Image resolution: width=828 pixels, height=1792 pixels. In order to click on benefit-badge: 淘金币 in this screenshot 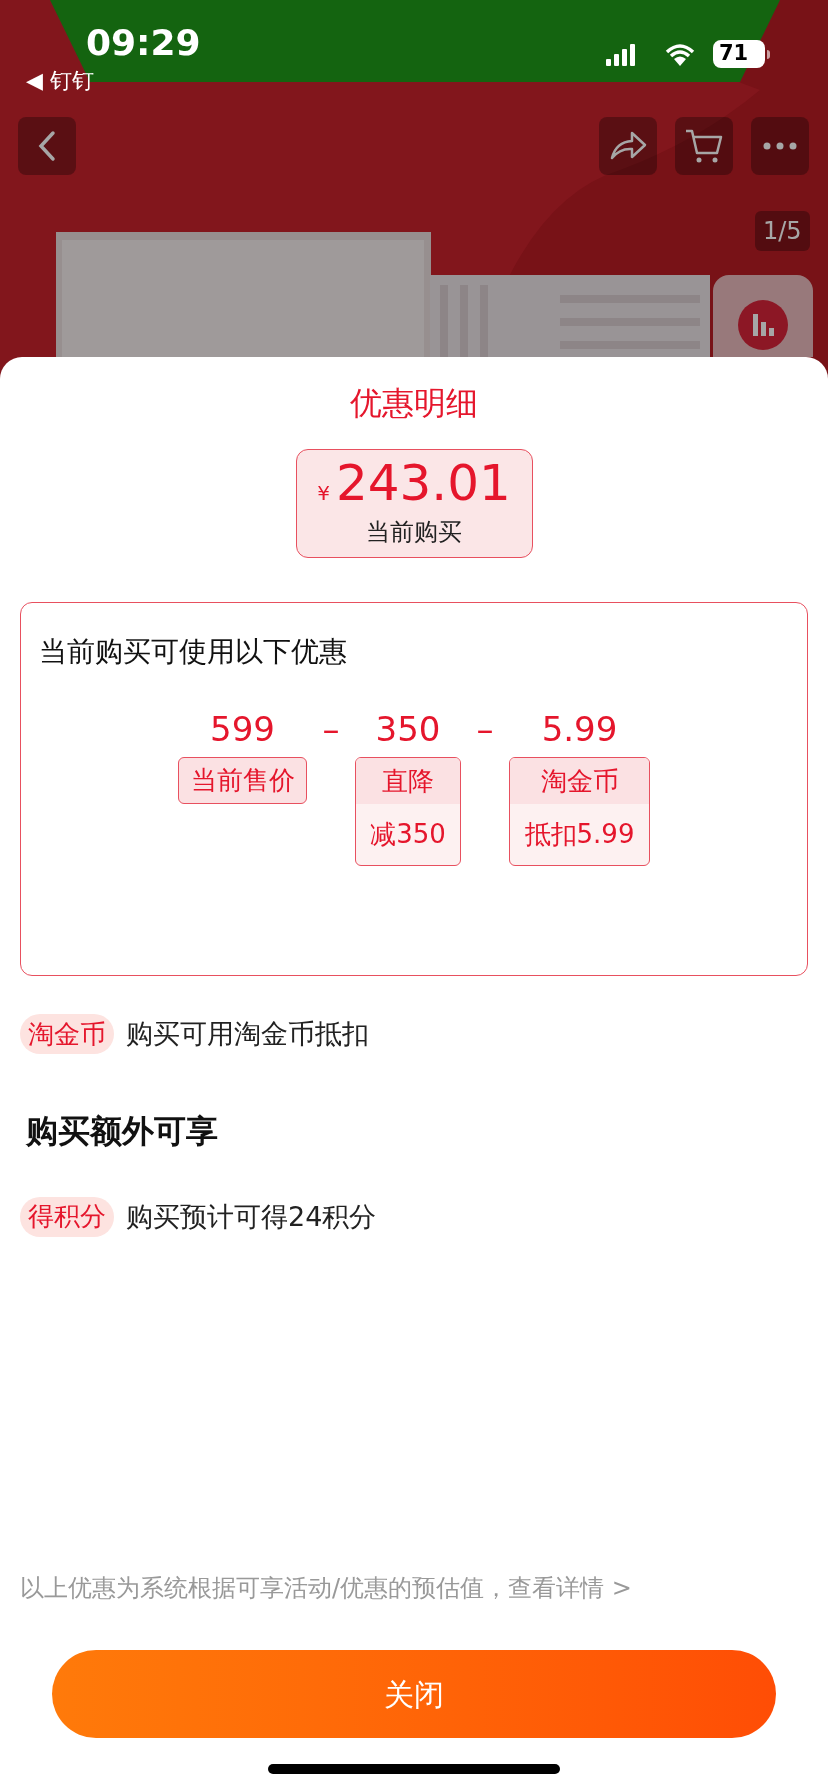, I will do `click(67, 1034)`.